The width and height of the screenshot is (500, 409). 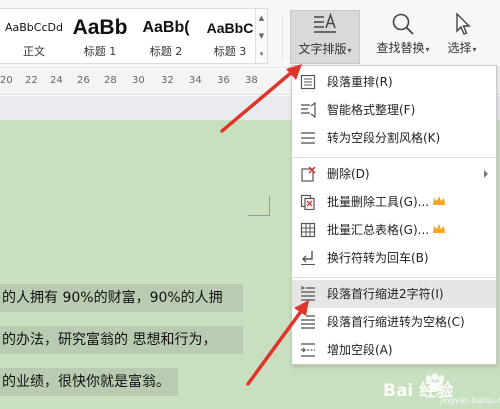 I want to click on annotation-arrows, so click(x=264, y=225).